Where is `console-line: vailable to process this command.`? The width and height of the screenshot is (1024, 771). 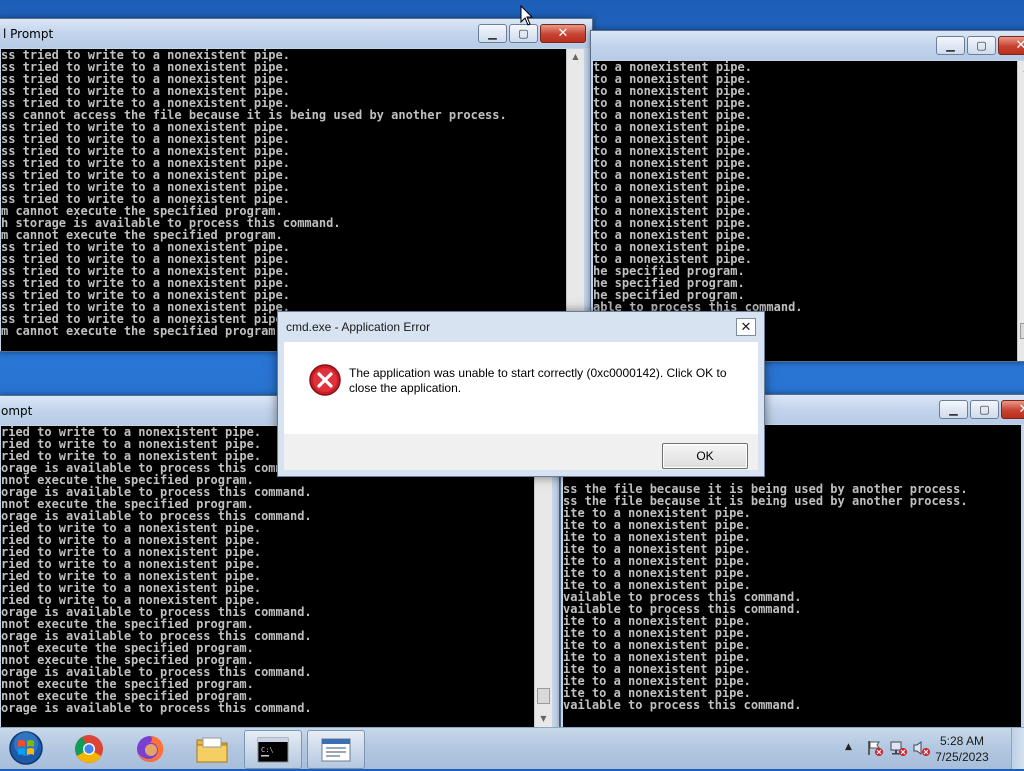
console-line: vailable to process this command. is located at coordinates (682, 705).